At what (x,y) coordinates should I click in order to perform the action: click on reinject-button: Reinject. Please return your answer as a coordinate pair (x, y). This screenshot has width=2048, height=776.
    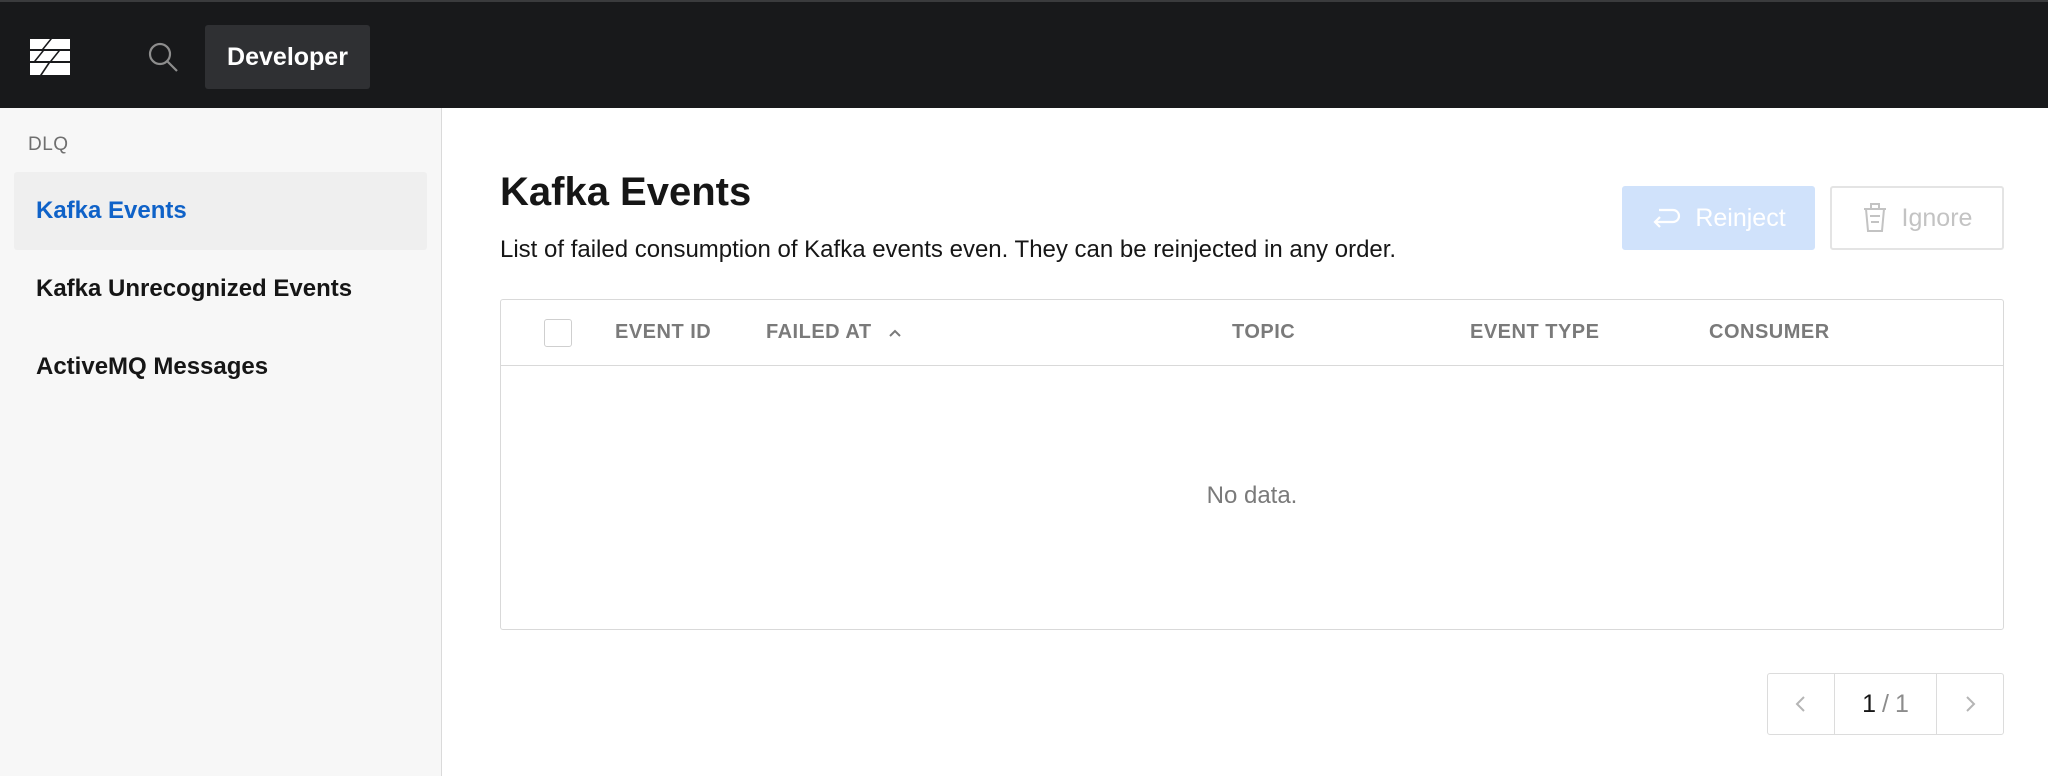
    Looking at the image, I should click on (1718, 218).